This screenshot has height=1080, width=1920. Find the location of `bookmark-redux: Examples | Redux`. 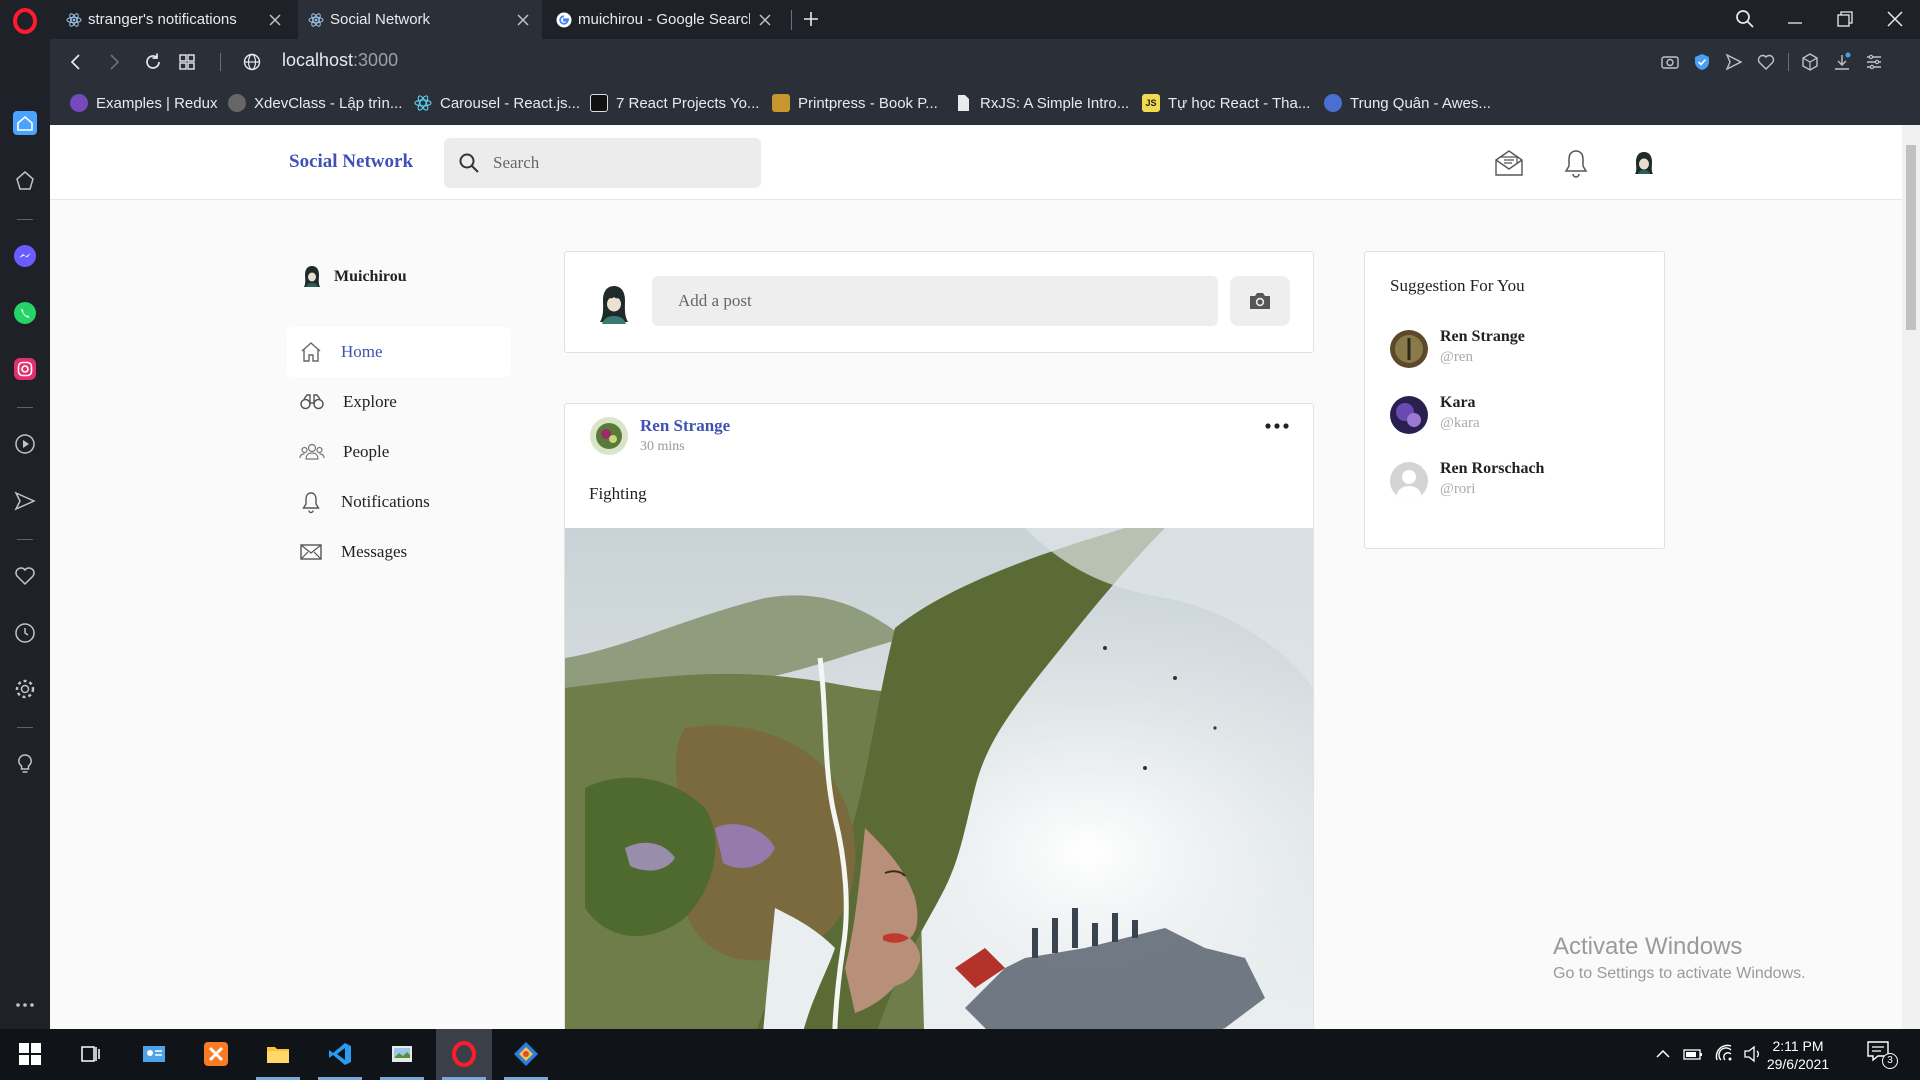

bookmark-redux: Examples | Redux is located at coordinates (143, 103).